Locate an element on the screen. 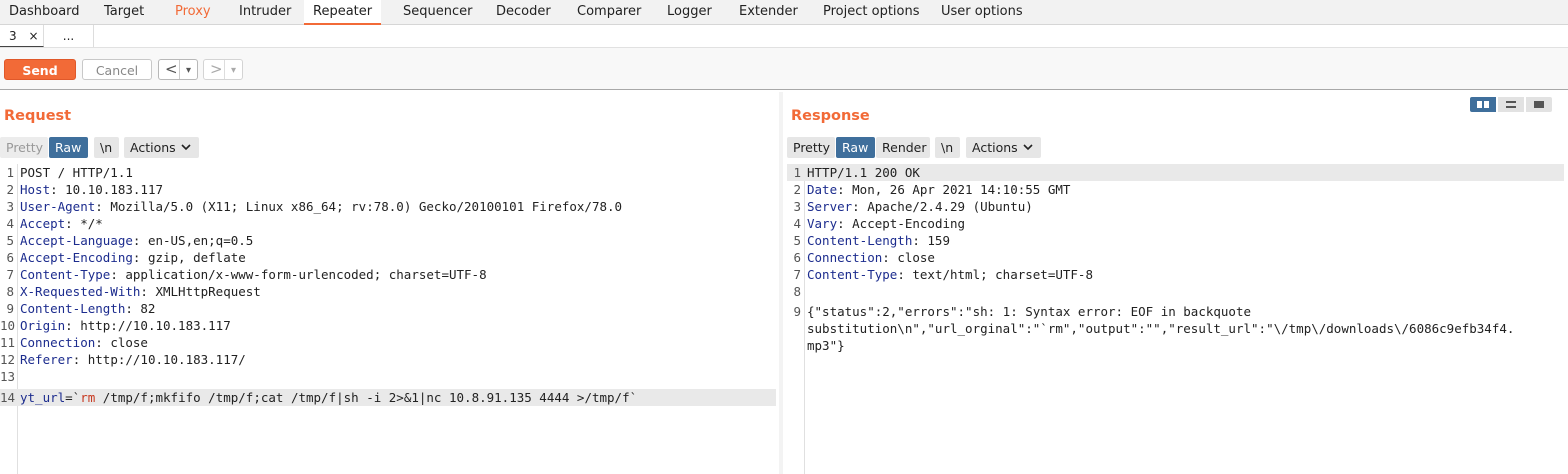 Image resolution: width=1568 pixels, height=474 pixels. request-line: 13 is located at coordinates (388, 376).